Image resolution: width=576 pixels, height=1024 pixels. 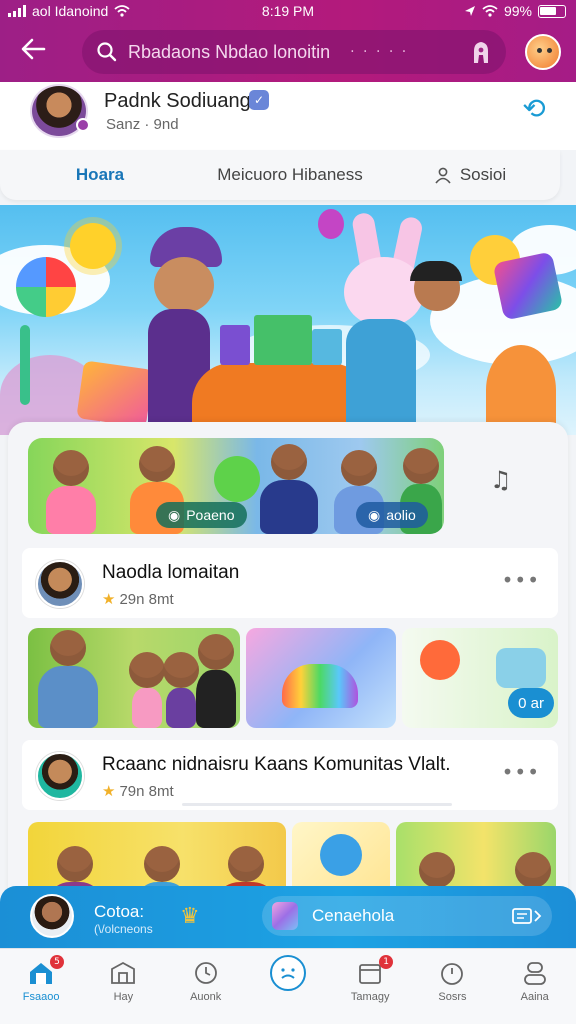 I want to click on now-playing-icon, so click(x=285, y=916).